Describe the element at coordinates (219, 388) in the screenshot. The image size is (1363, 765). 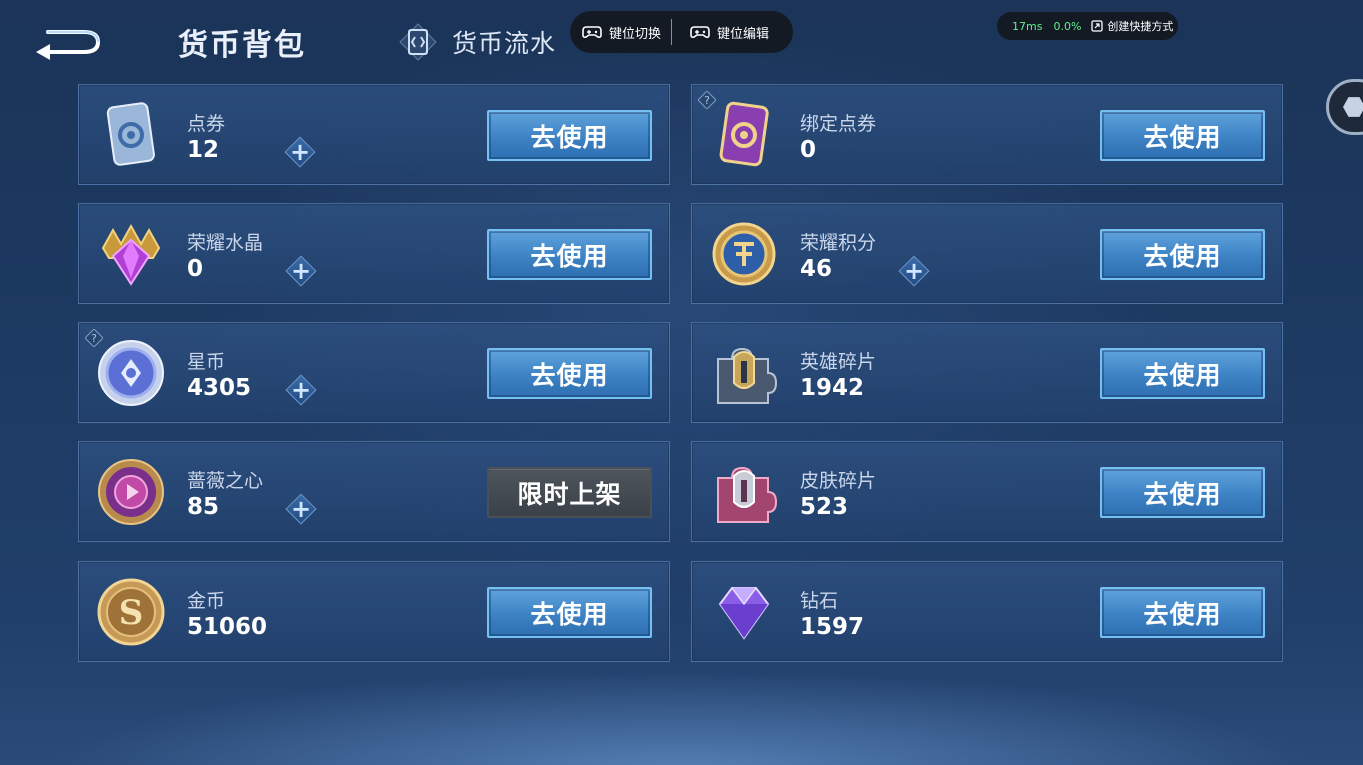
I see `currency-value: 4305` at that location.